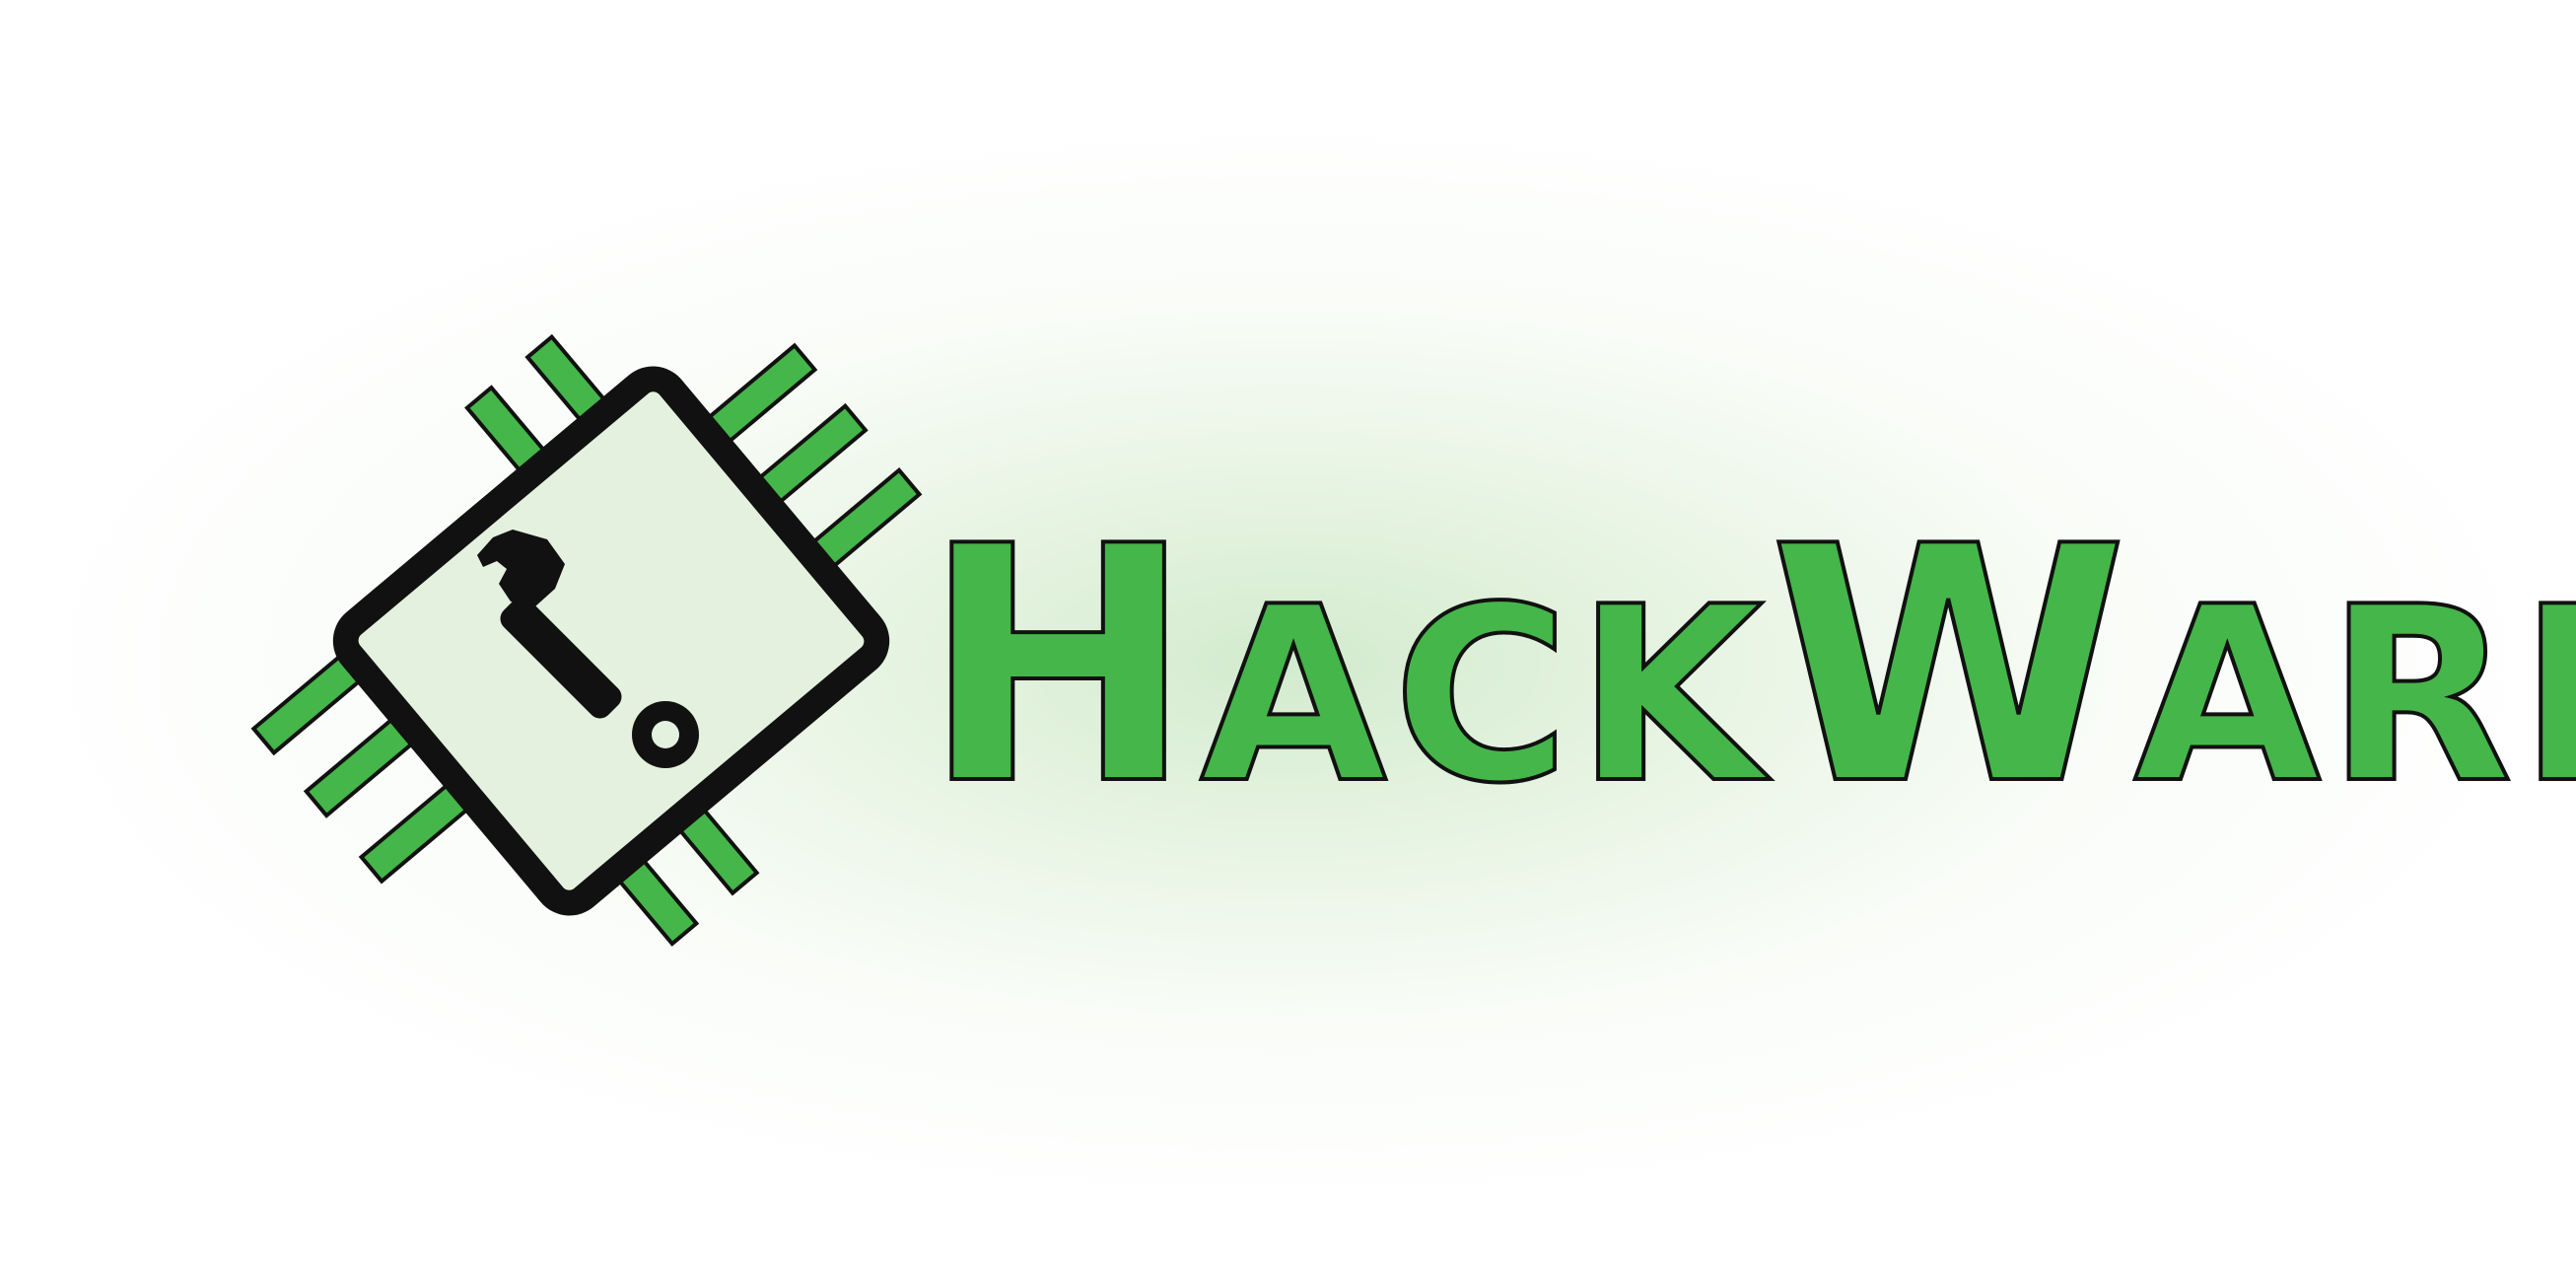  What do you see at coordinates (1061, 667) in the screenshot?
I see `wordmark-cap-h: H` at bounding box center [1061, 667].